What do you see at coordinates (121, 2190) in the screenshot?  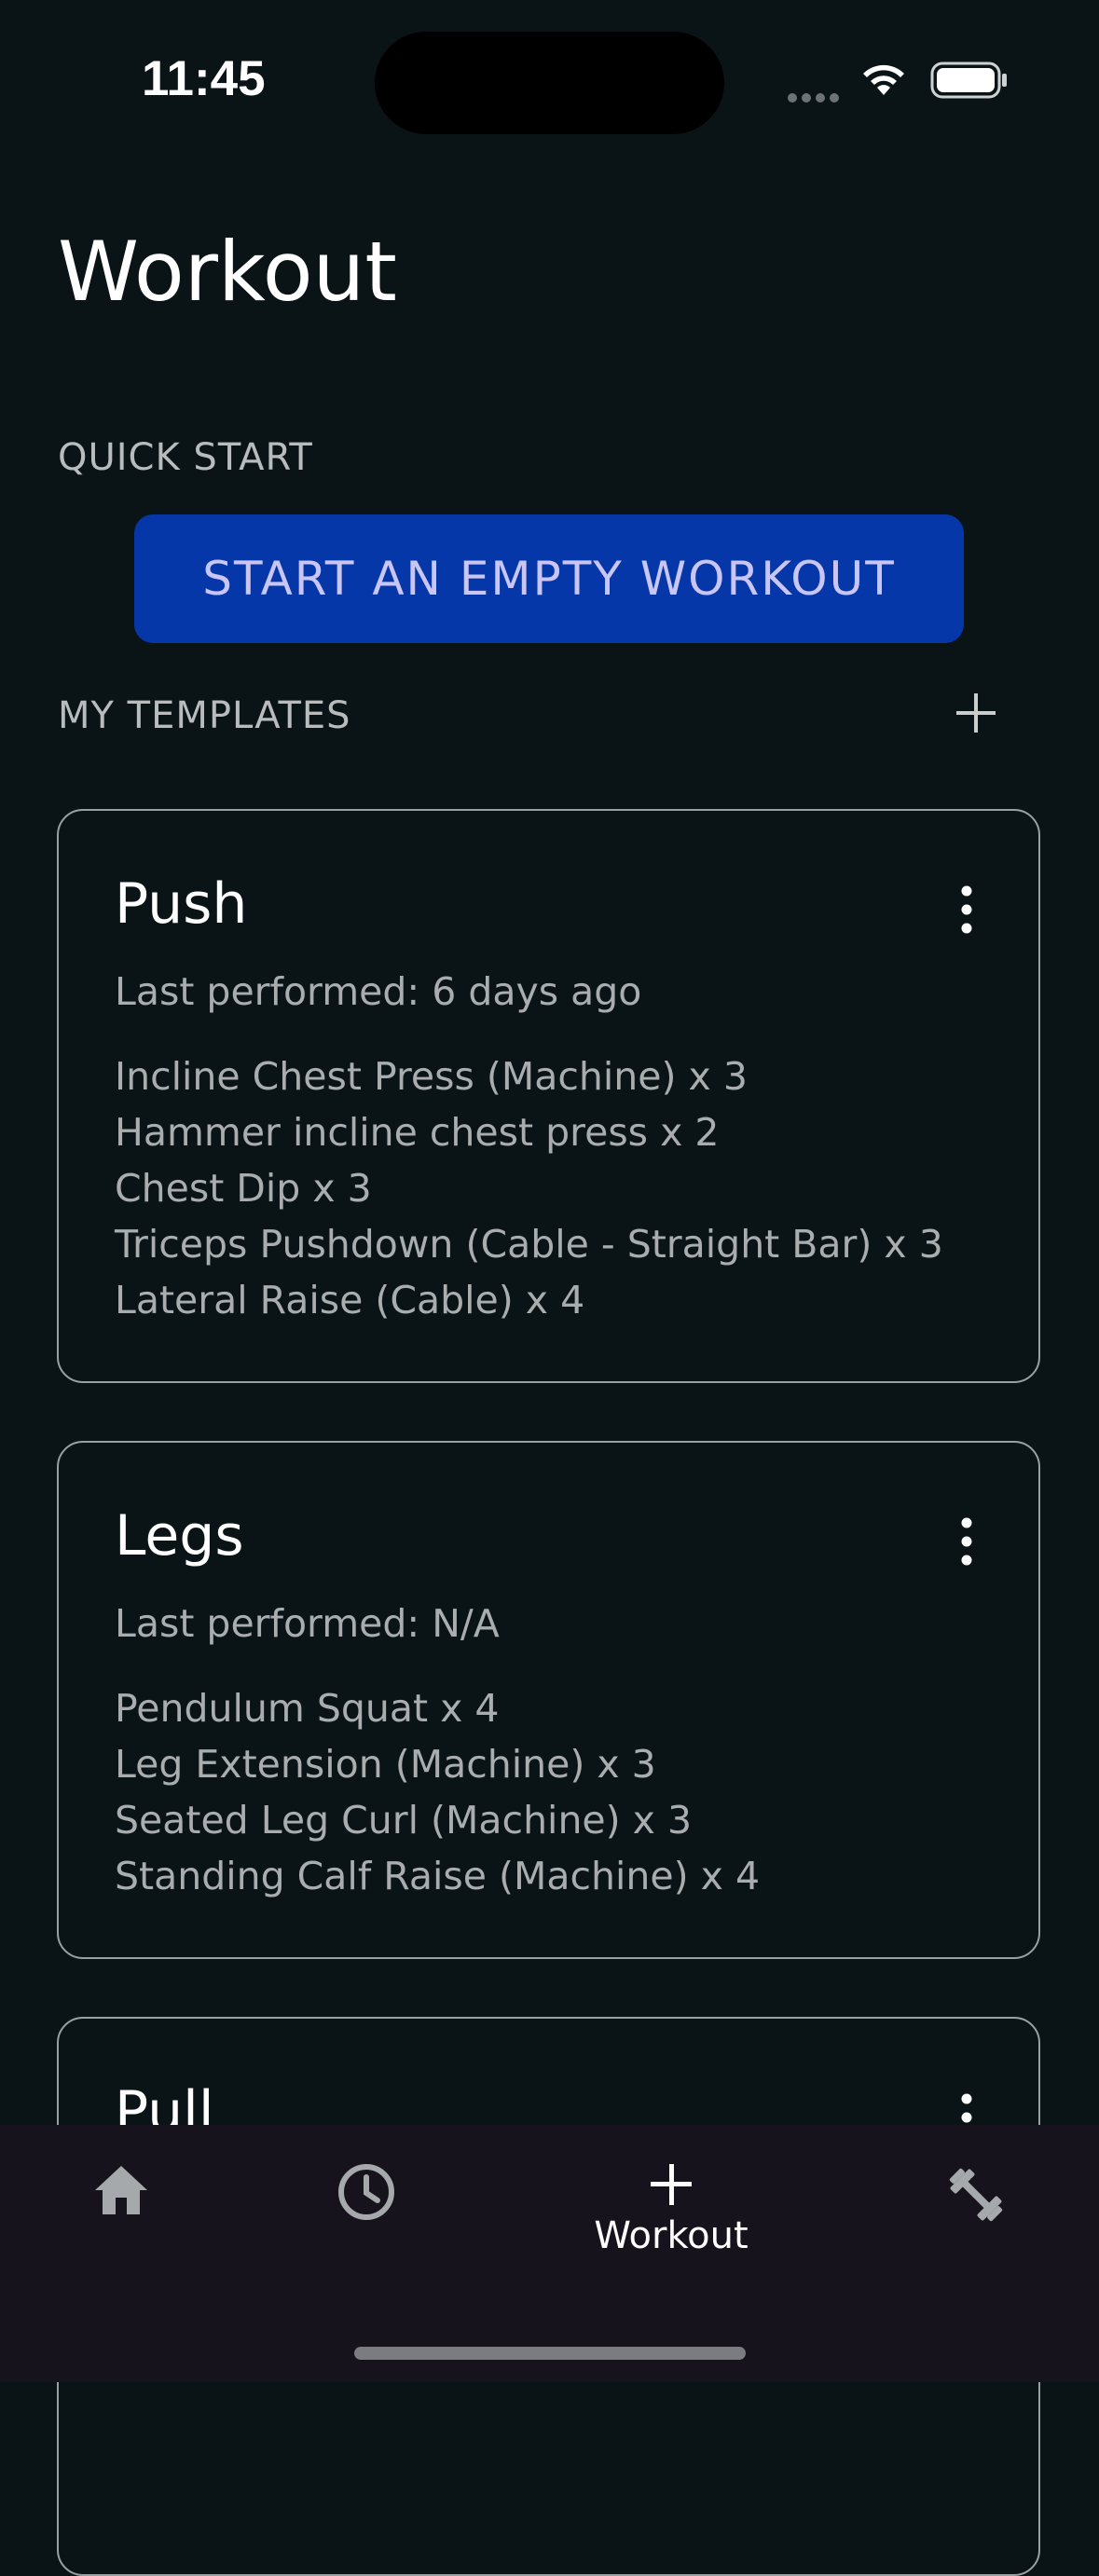 I see `home-icon` at bounding box center [121, 2190].